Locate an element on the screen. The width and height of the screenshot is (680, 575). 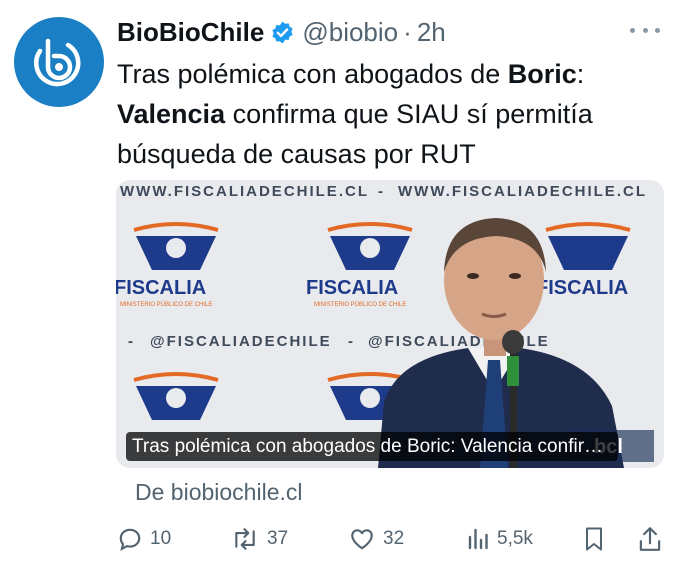
repost-button: 37 is located at coordinates (259, 539).